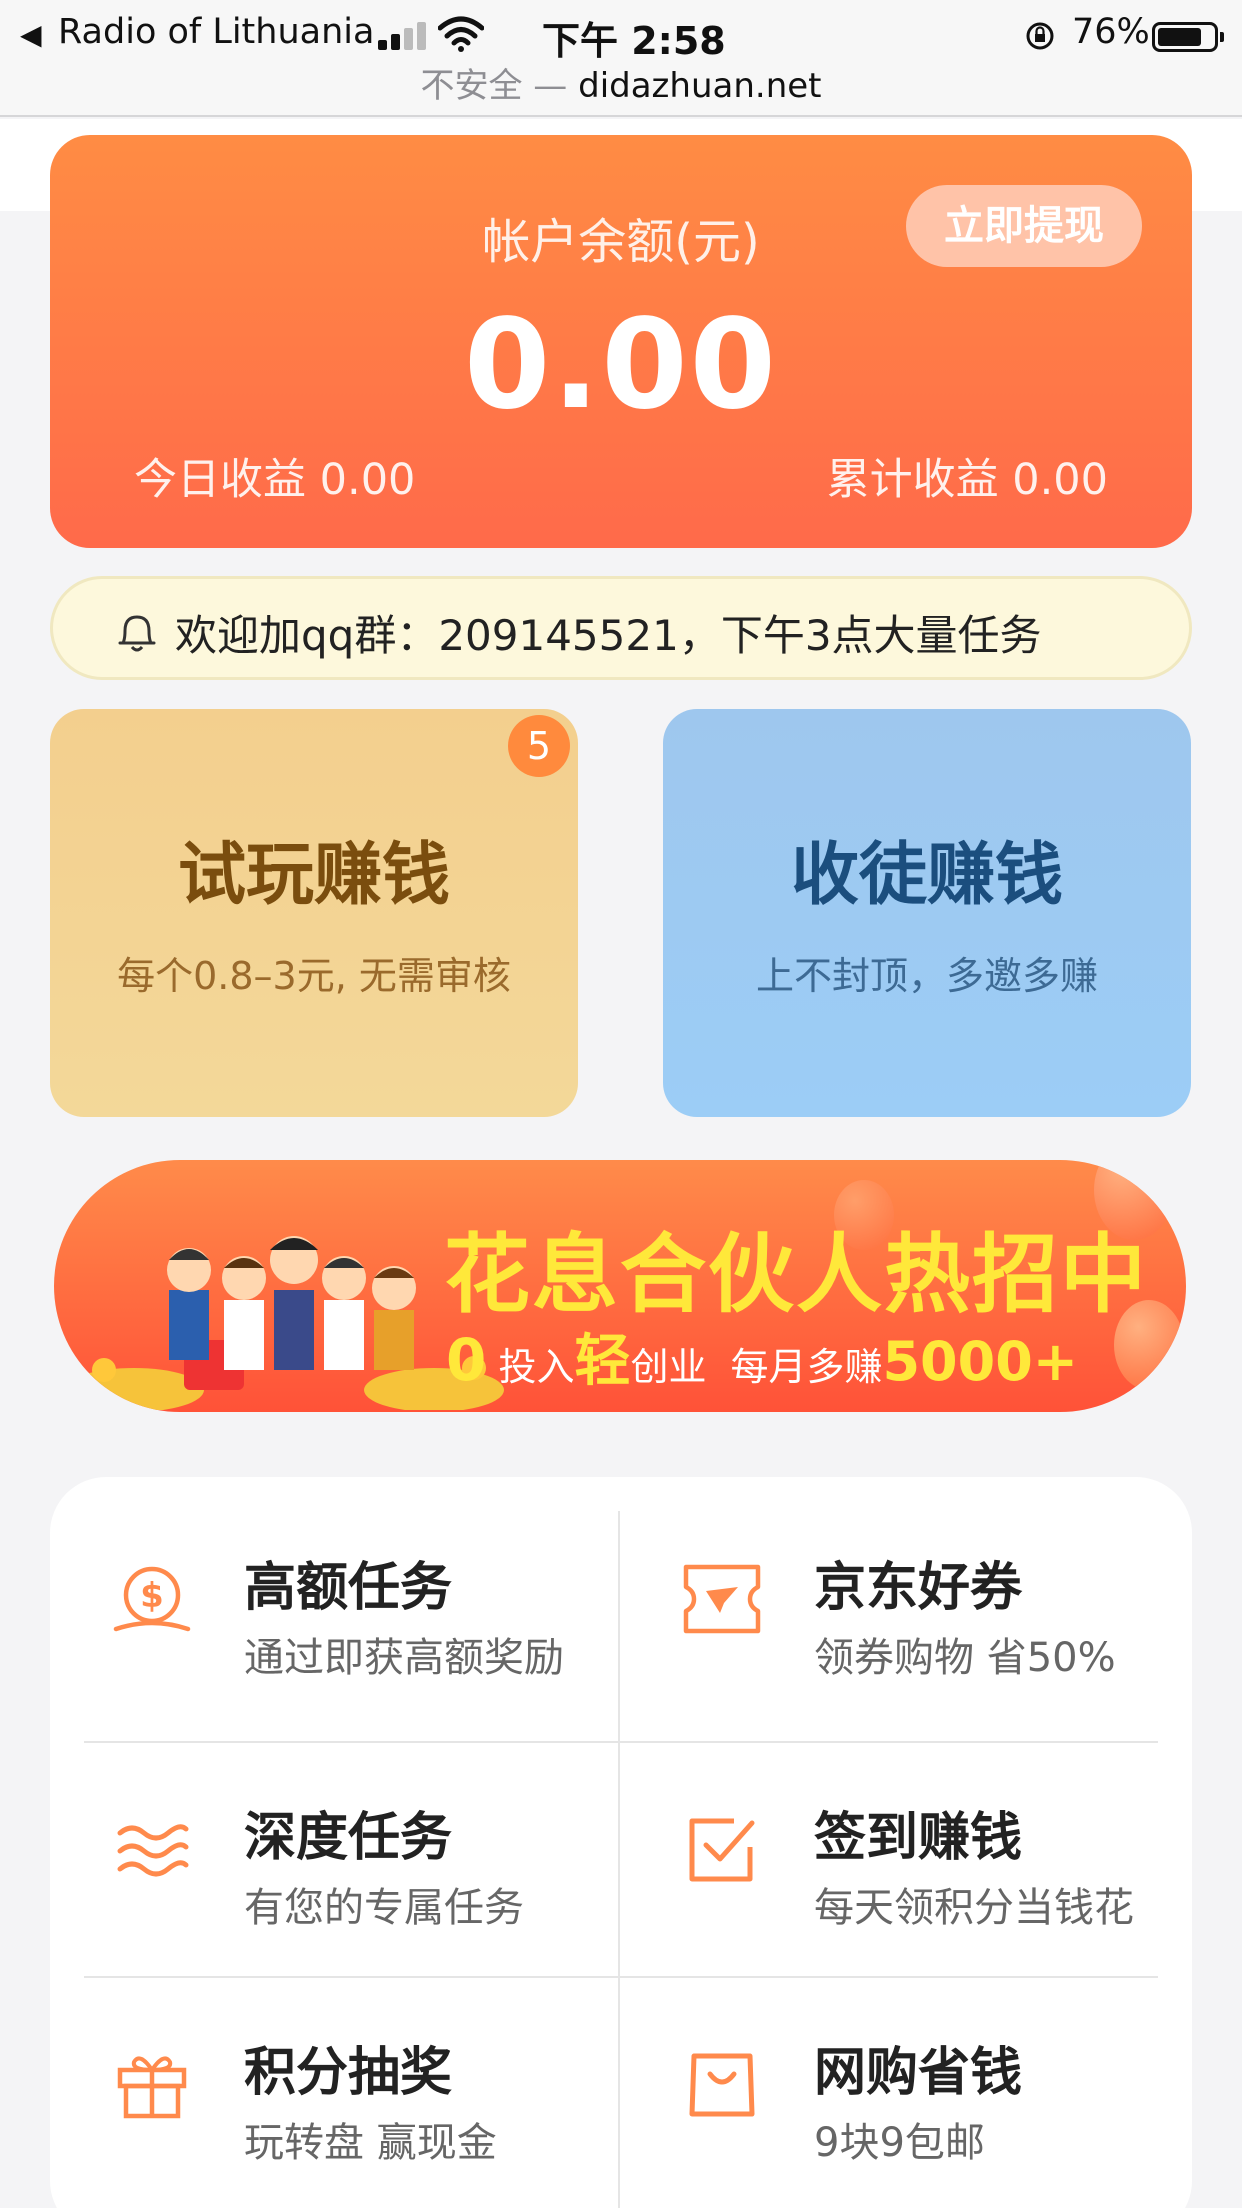 Image resolution: width=1242 pixels, height=2208 pixels. Describe the element at coordinates (602, 1361) in the screenshot. I see `banner-light: 轻` at that location.